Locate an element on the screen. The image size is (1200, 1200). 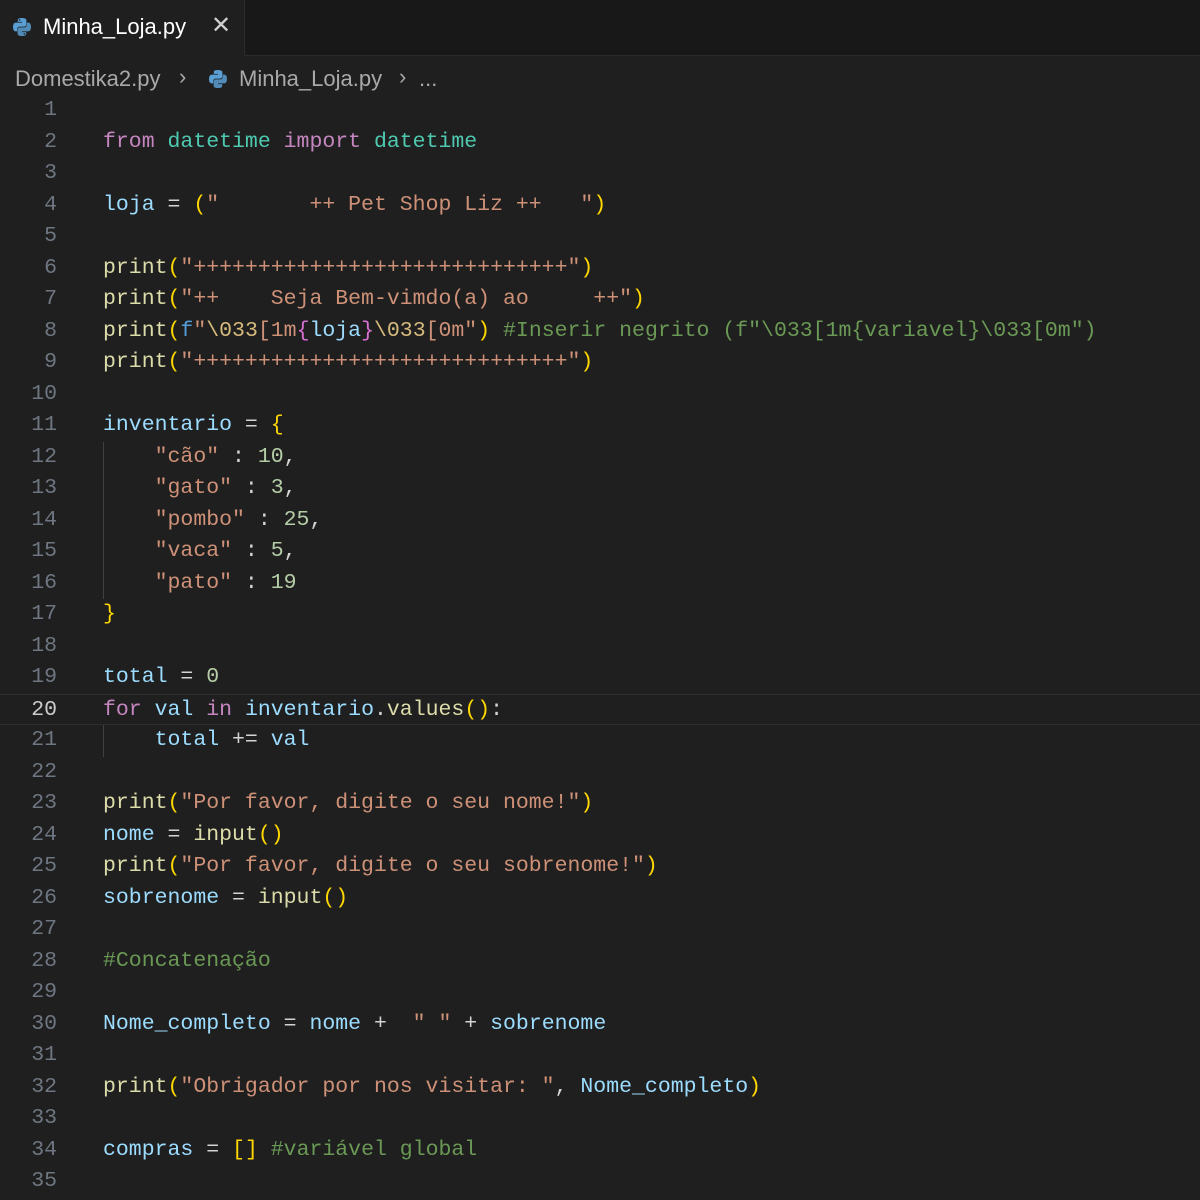
line-number: 3 is located at coordinates (50, 173).